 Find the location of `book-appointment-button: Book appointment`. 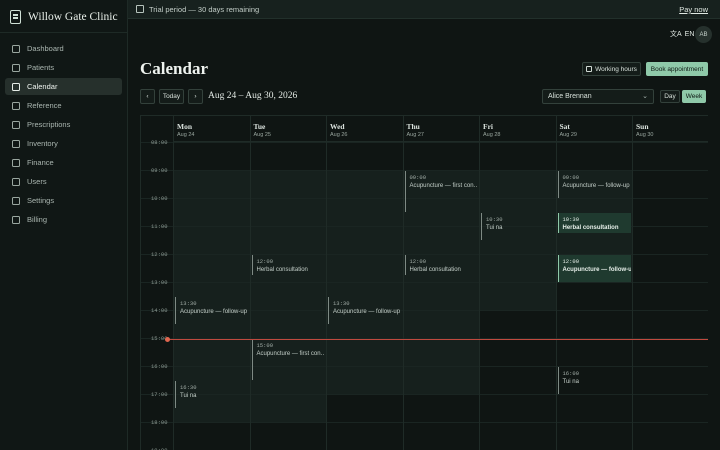

book-appointment-button: Book appointment is located at coordinates (677, 69).